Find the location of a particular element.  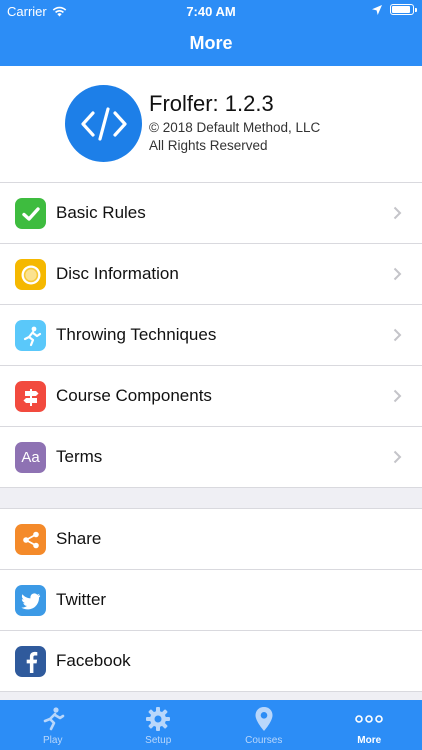

signpost-icon is located at coordinates (30, 396).